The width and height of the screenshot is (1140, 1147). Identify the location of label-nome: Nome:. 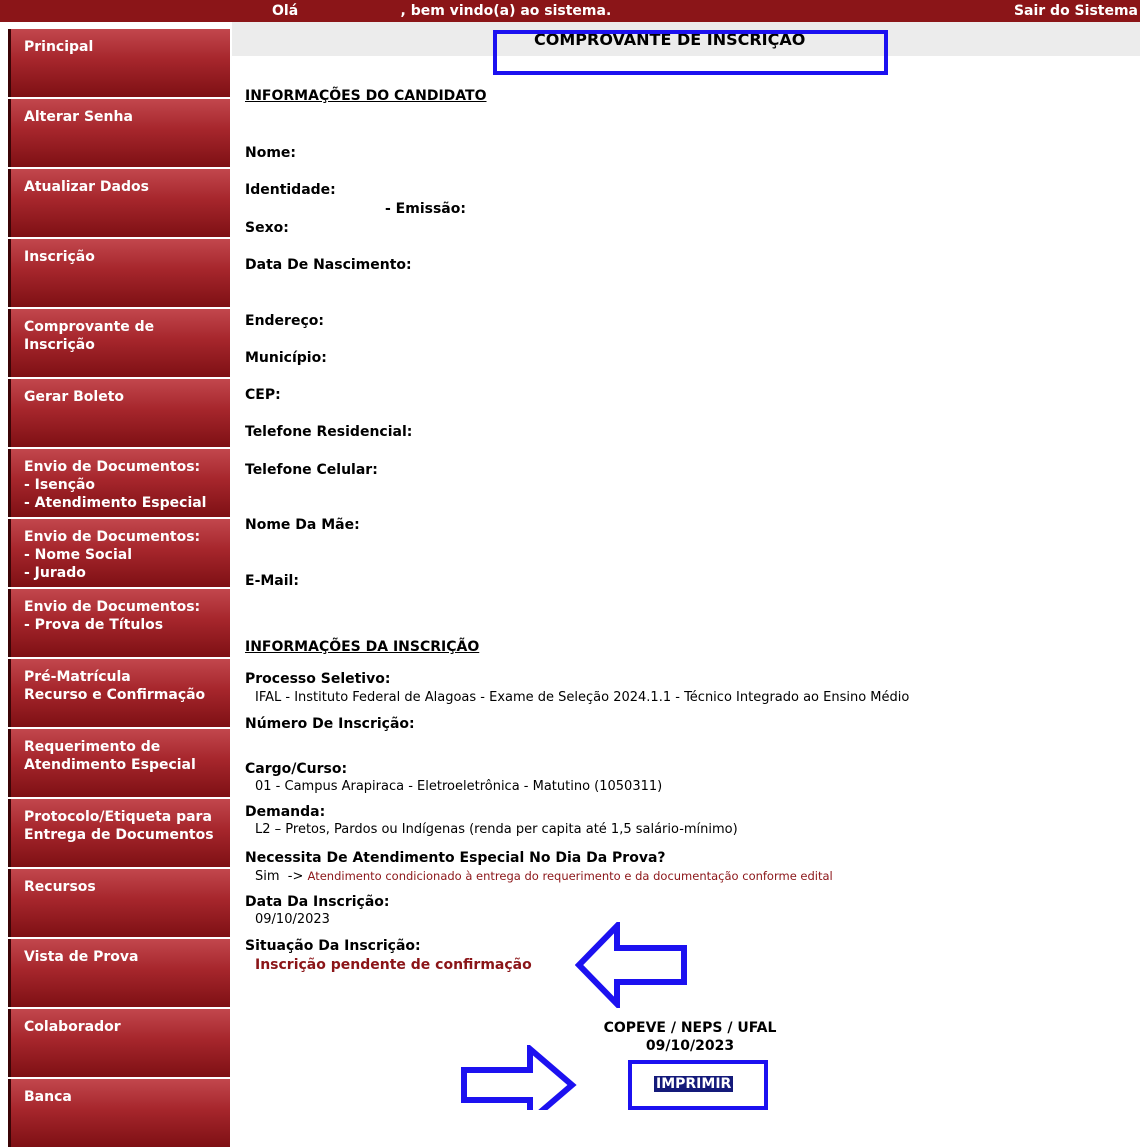
(271, 153).